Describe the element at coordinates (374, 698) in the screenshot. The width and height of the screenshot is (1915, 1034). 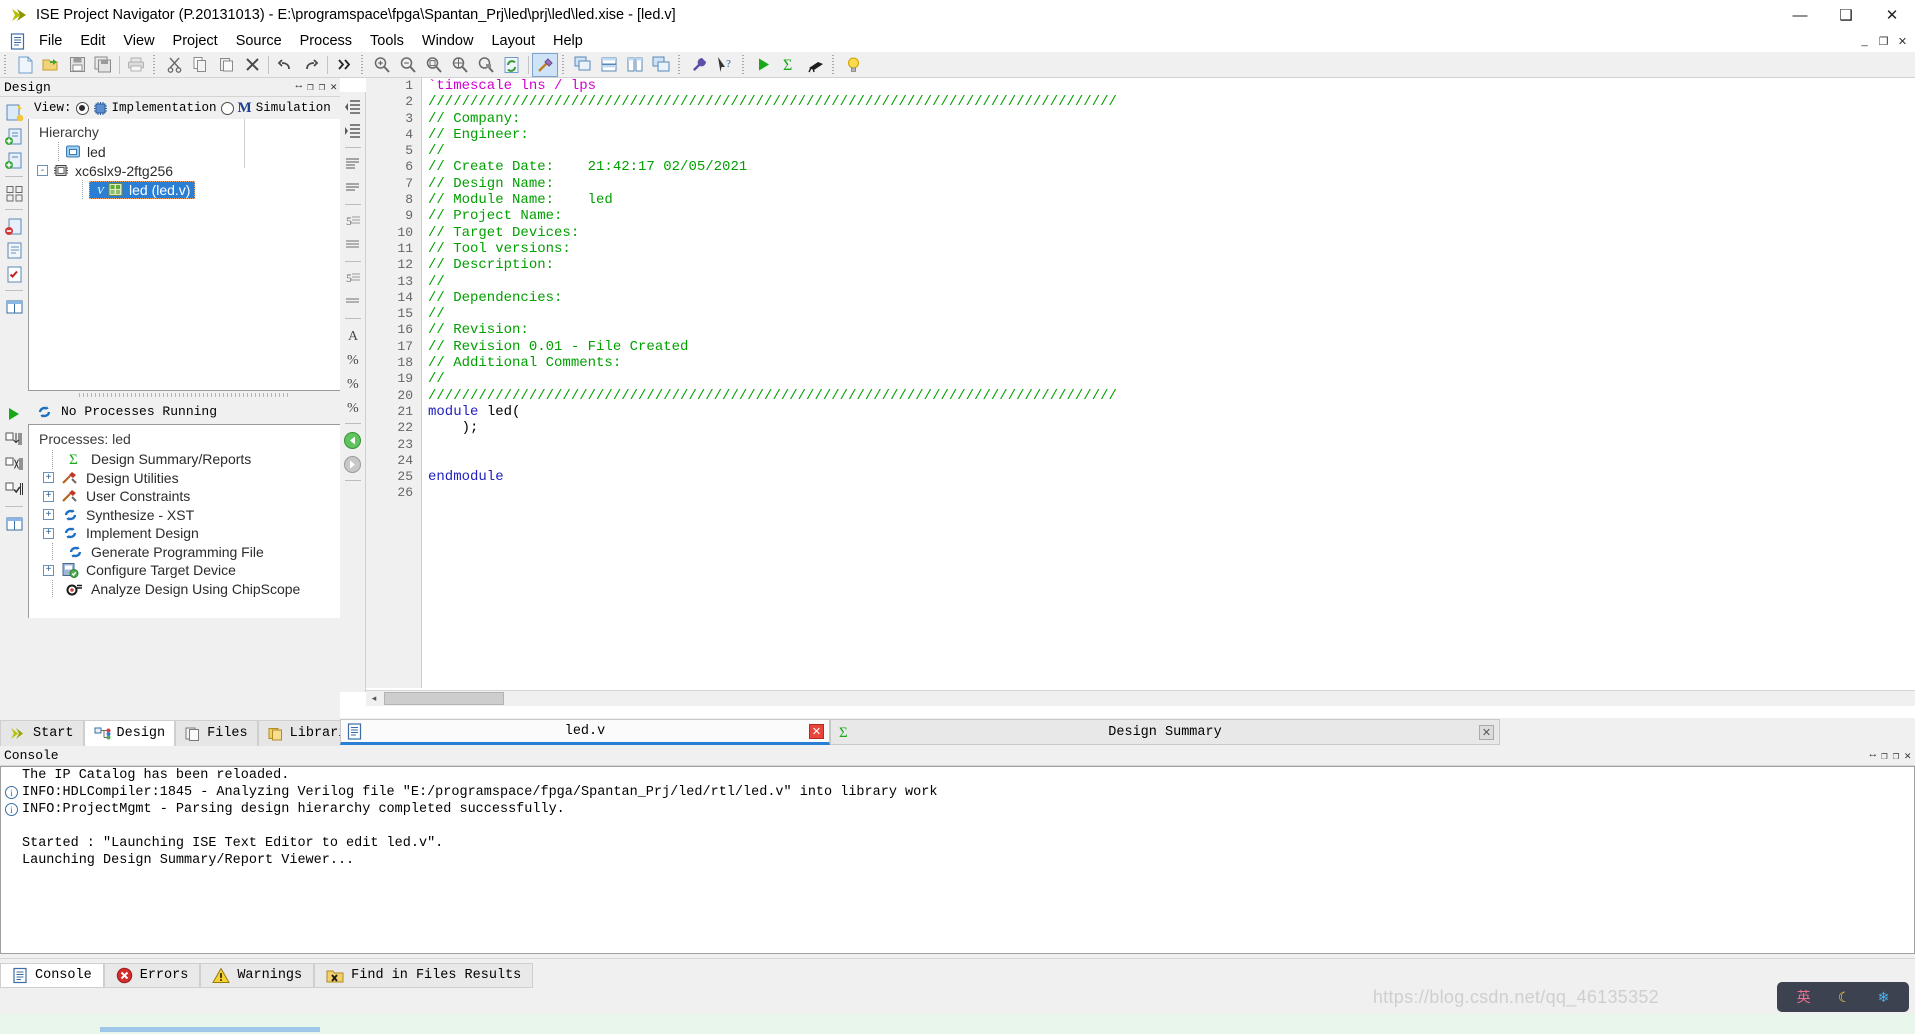
I see `scroll-left-arrow: ◂` at that location.